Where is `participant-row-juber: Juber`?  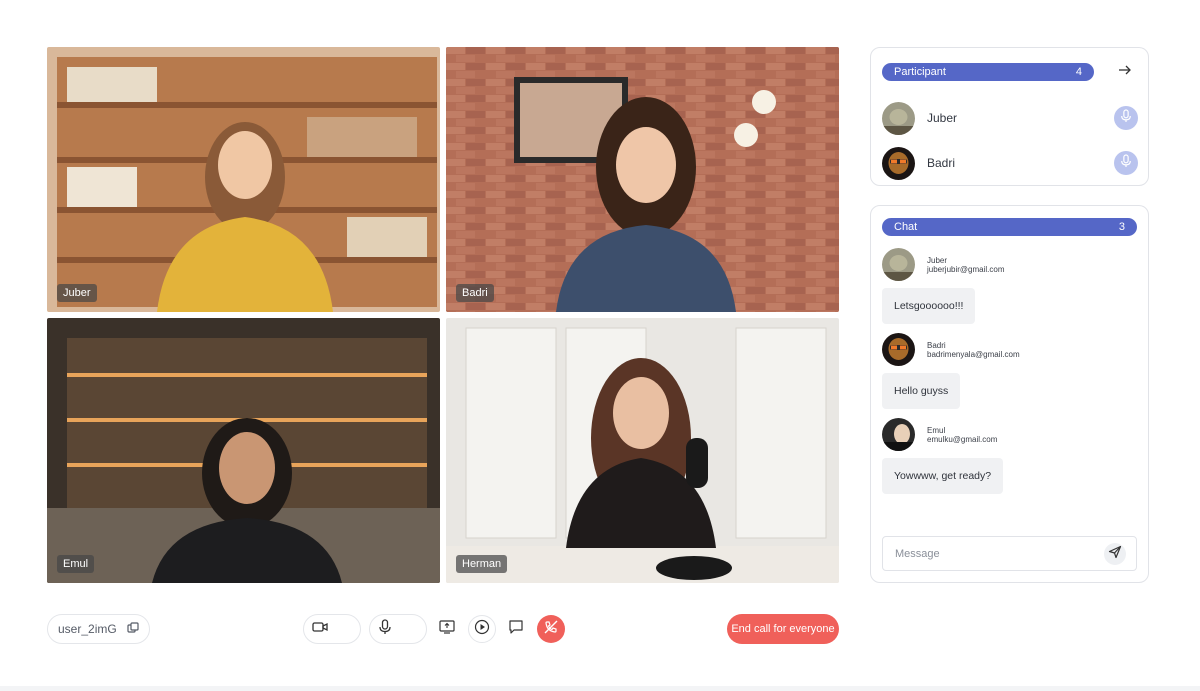 participant-row-juber: Juber is located at coordinates (1010, 118).